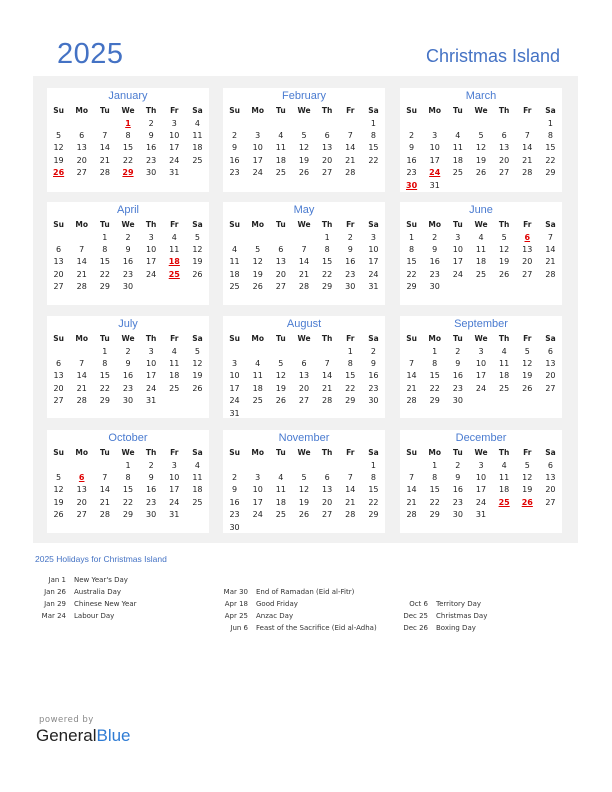 This screenshot has height=792, width=612. What do you see at coordinates (504, 502) in the screenshot?
I see `holiday-day-cell: 25` at bounding box center [504, 502].